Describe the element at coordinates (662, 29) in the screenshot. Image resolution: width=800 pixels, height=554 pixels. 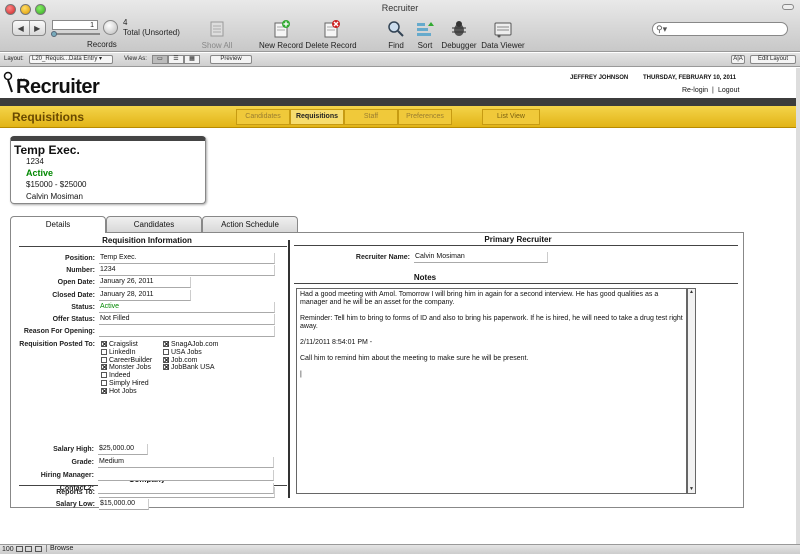
I see `search-icon: ⚲▾` at that location.